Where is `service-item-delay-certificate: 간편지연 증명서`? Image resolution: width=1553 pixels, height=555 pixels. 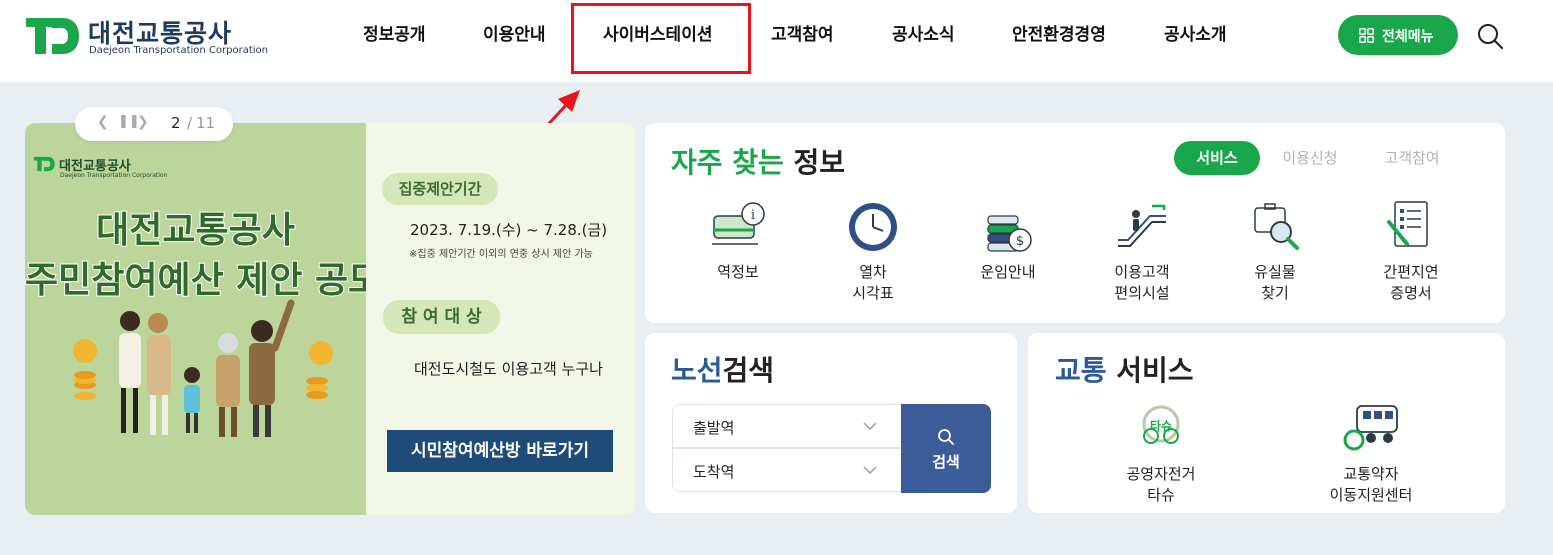
service-item-delay-certificate: 간편지연 증명서 is located at coordinates (1411, 252).